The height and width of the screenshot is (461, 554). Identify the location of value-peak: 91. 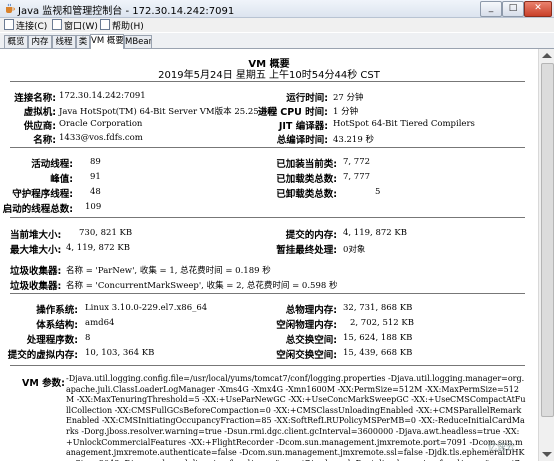
(95, 177).